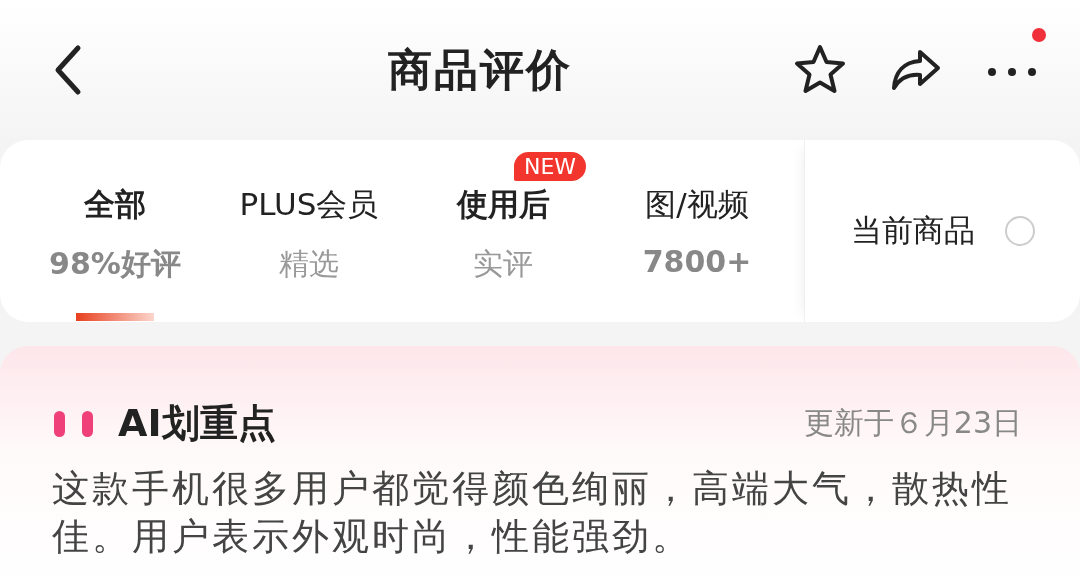 The image size is (1080, 579). I want to click on page-title: 商品评价, so click(480, 69).